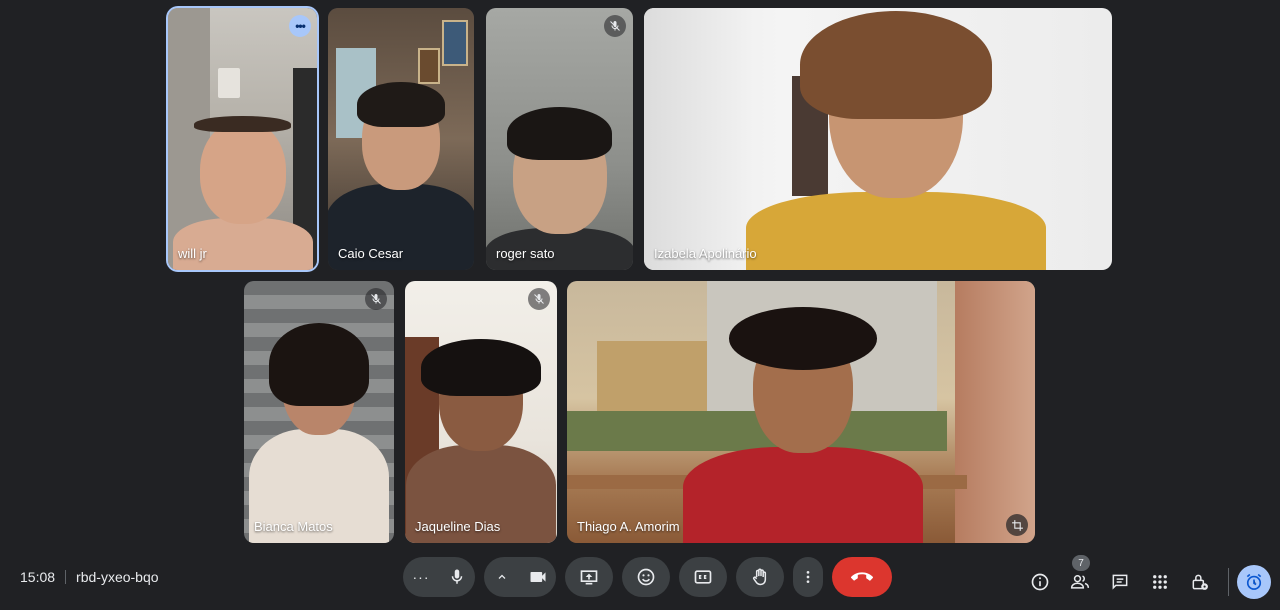 This screenshot has width=1280, height=610. I want to click on captions-button, so click(703, 577).